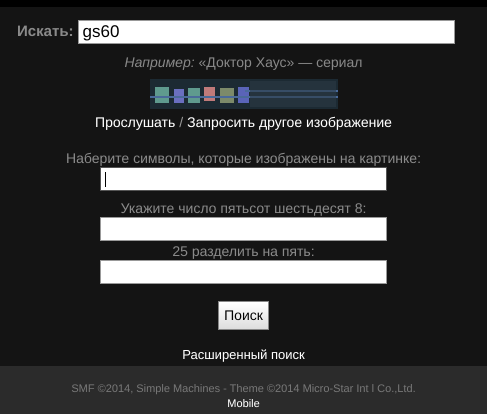  I want to click on field-label: Укажите число пятьсот шестьдесят 8:, so click(243, 208).